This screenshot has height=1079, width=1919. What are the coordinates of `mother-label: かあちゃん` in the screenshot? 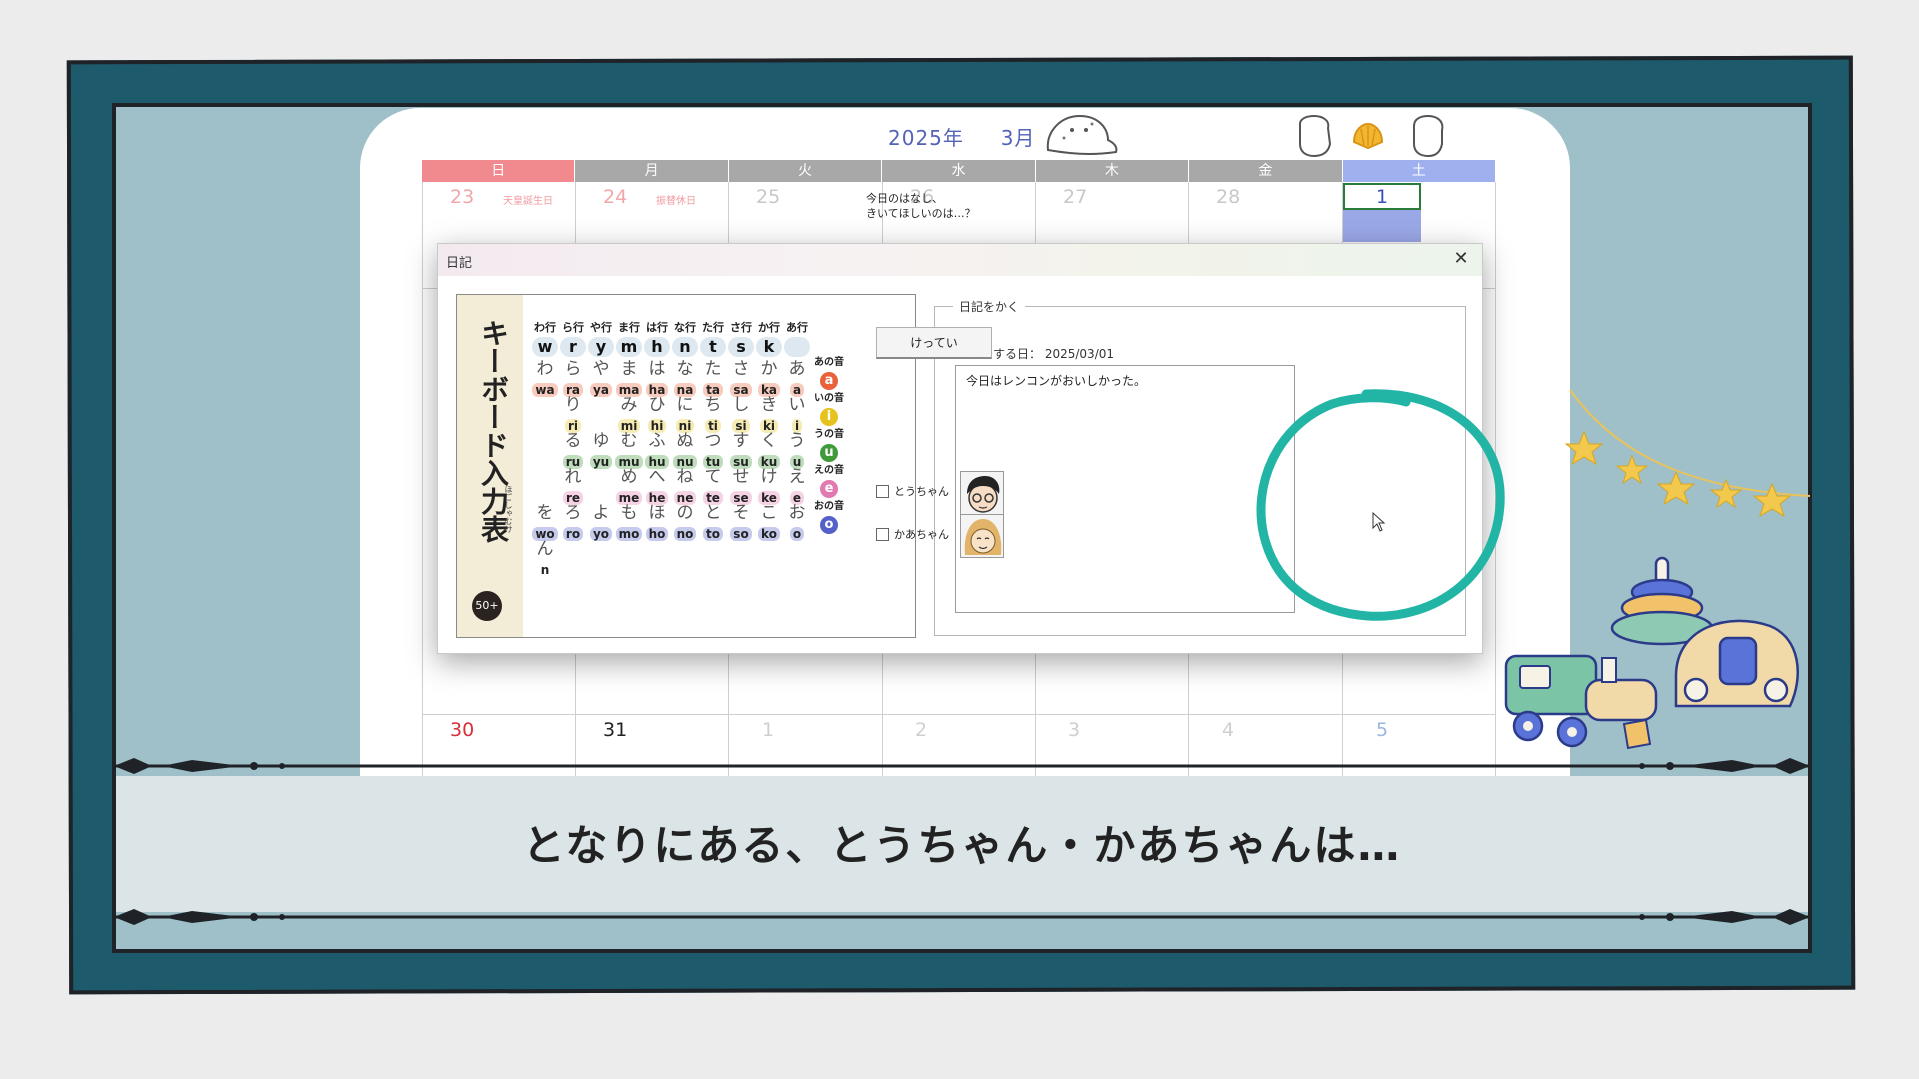 It's located at (921, 534).